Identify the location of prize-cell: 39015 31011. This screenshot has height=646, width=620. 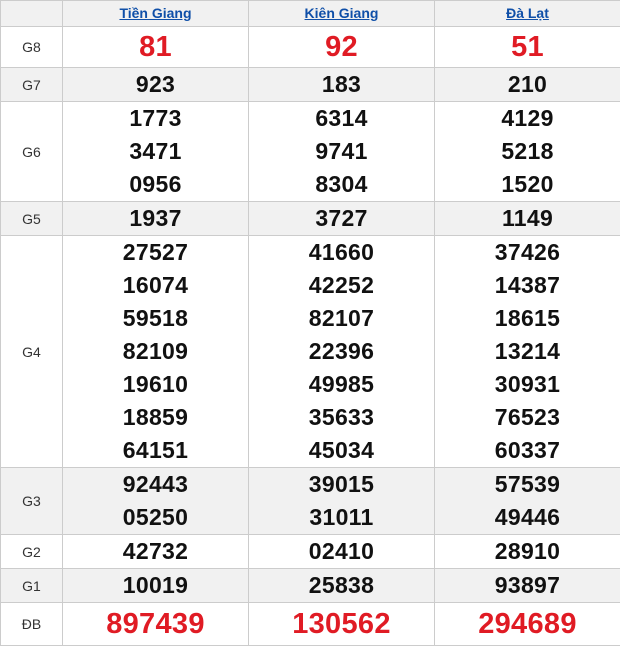
(342, 501).